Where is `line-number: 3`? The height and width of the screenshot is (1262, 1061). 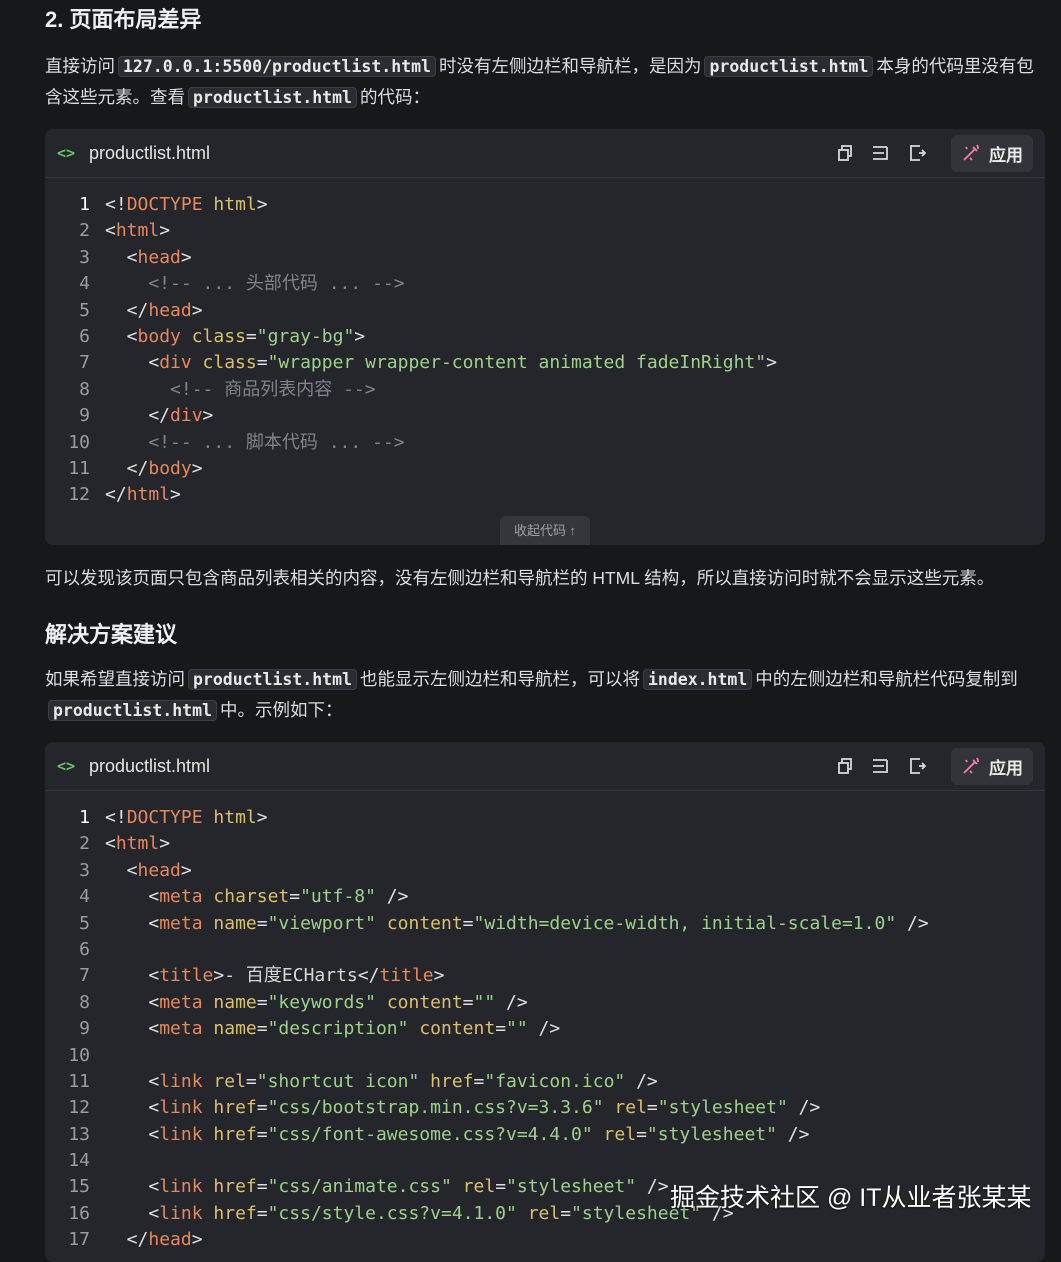
line-number: 3 is located at coordinates (84, 257).